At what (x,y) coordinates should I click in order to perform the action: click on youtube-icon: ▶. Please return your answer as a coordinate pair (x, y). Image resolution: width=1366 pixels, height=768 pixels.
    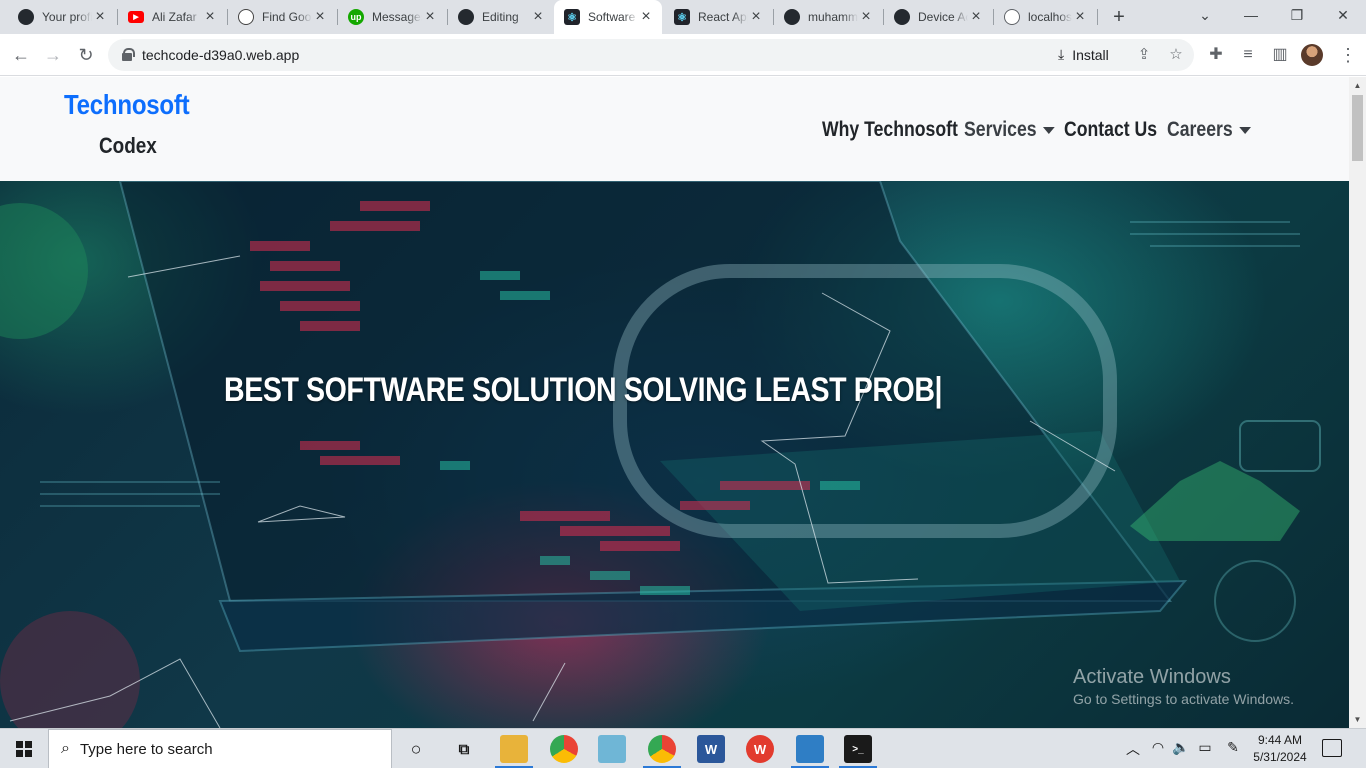
    Looking at the image, I should click on (136, 17).